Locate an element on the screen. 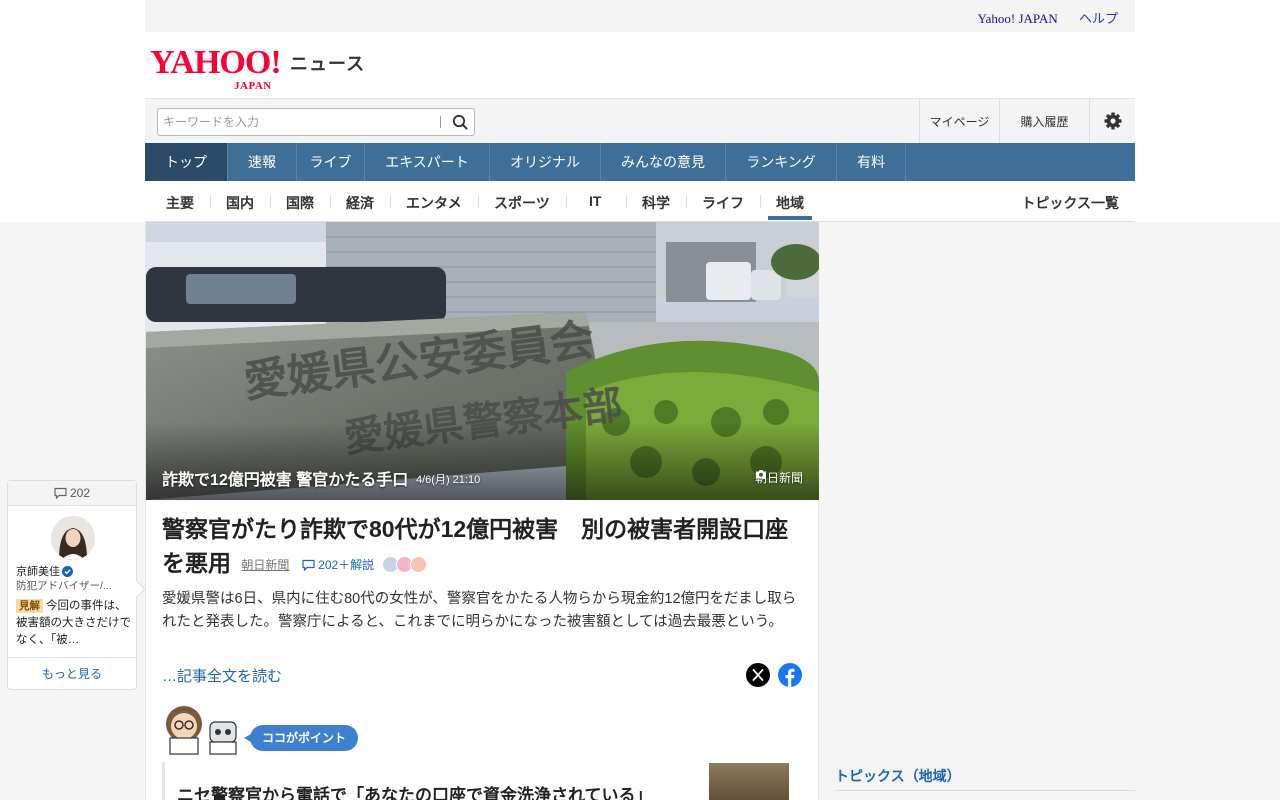 This screenshot has height=800, width=1280. point-quote-text: ニセ警察官から電話で「あなたの口座で資金洗浄されている」 is located at coordinates (415, 793).